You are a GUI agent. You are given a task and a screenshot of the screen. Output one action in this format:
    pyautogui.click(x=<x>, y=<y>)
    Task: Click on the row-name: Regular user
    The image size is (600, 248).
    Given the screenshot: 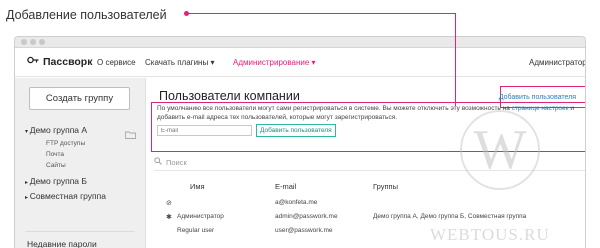 What is the action you would take?
    pyautogui.click(x=196, y=230)
    